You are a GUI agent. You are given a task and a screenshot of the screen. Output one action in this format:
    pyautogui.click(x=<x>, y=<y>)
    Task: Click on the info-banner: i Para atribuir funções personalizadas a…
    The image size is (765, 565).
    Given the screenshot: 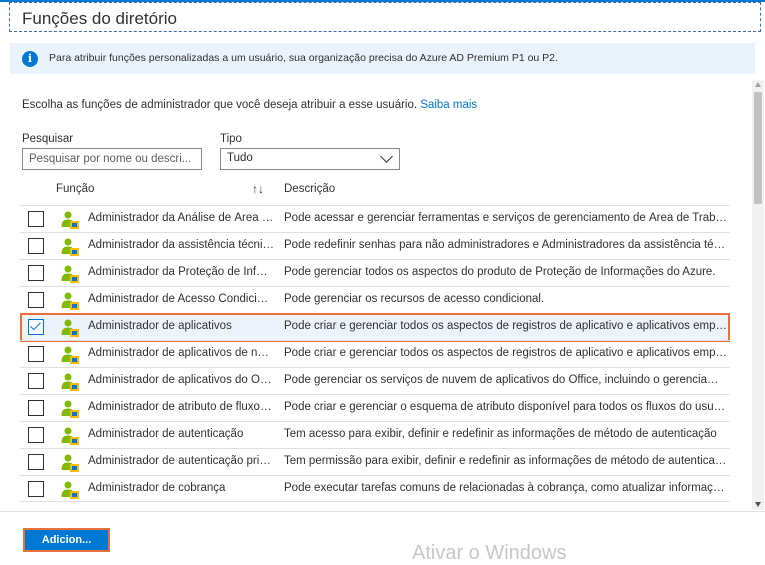 What is the action you would take?
    pyautogui.click(x=382, y=58)
    